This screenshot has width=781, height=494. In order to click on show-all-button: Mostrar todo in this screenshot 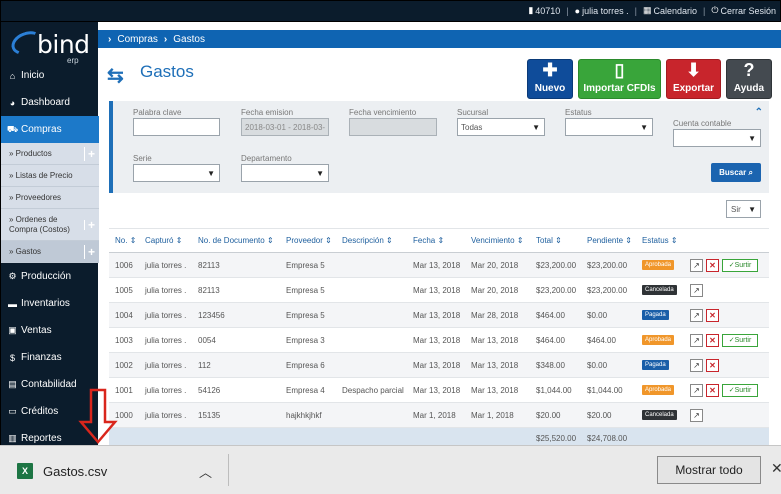, I will do `click(709, 470)`.